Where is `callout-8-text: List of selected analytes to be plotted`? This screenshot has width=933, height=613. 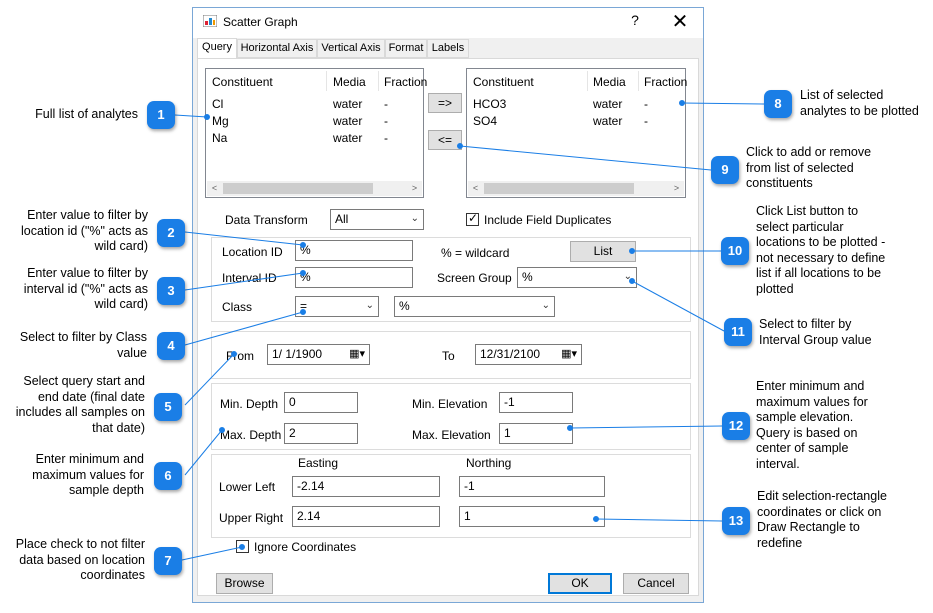 callout-8-text: List of selected analytes to be plotted is located at coordinates (859, 103).